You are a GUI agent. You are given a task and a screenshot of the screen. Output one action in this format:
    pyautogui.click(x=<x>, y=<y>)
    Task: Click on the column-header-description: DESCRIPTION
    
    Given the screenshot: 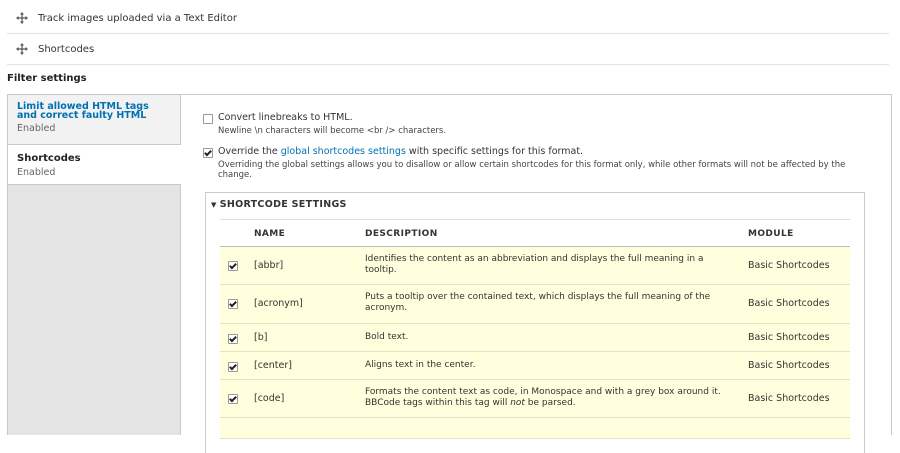 What is the action you would take?
    pyautogui.click(x=401, y=234)
    